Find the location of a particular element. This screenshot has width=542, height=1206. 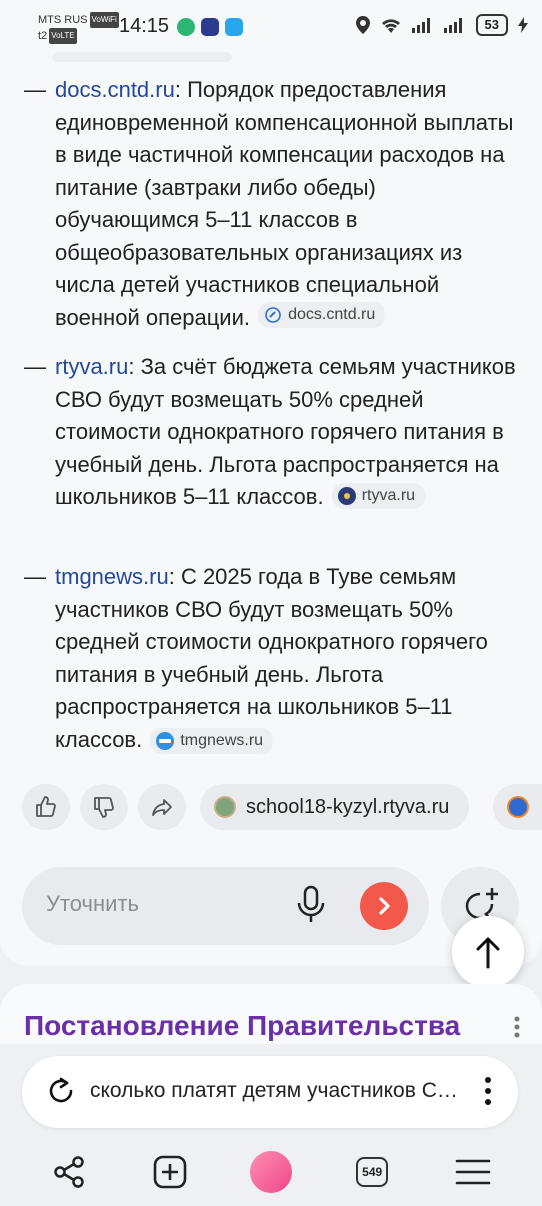

reference-domain-link: docs.cntd.ru is located at coordinates (115, 89).